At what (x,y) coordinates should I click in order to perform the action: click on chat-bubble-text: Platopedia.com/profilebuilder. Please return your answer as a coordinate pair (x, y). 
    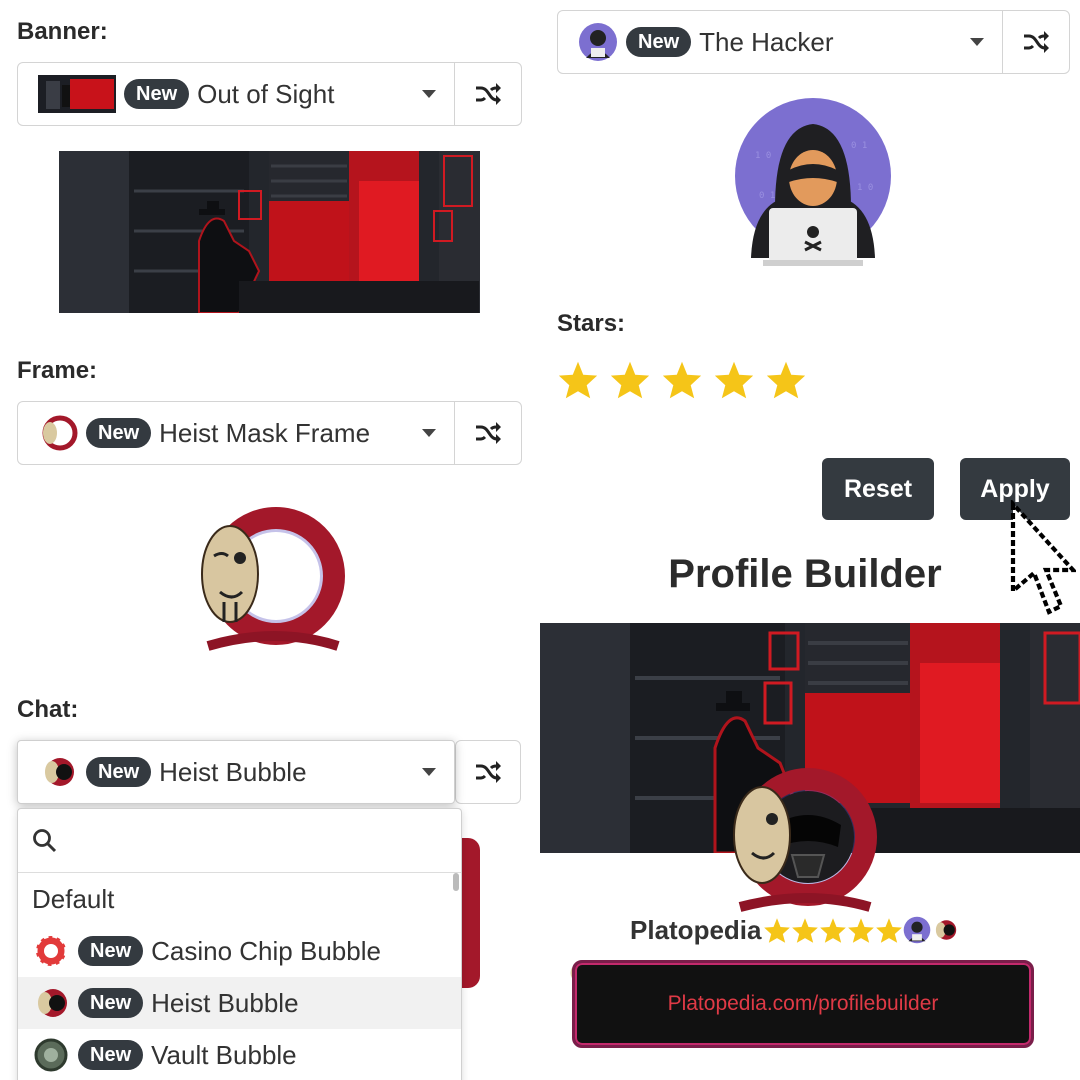
    Looking at the image, I should click on (803, 1003).